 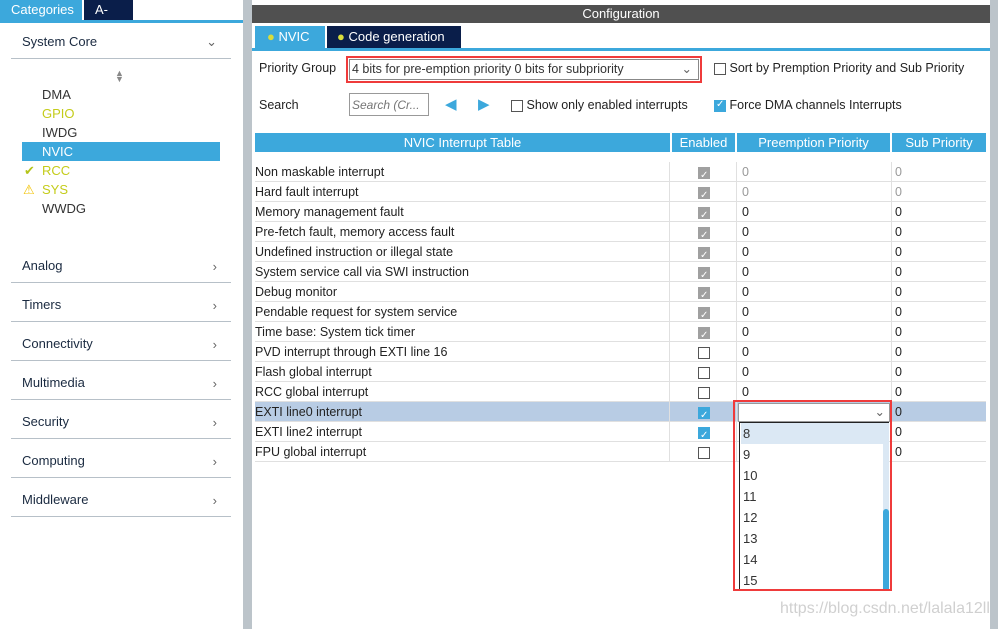 What do you see at coordinates (121, 341) in the screenshot?
I see `category-connectivity: Connectivity ›` at bounding box center [121, 341].